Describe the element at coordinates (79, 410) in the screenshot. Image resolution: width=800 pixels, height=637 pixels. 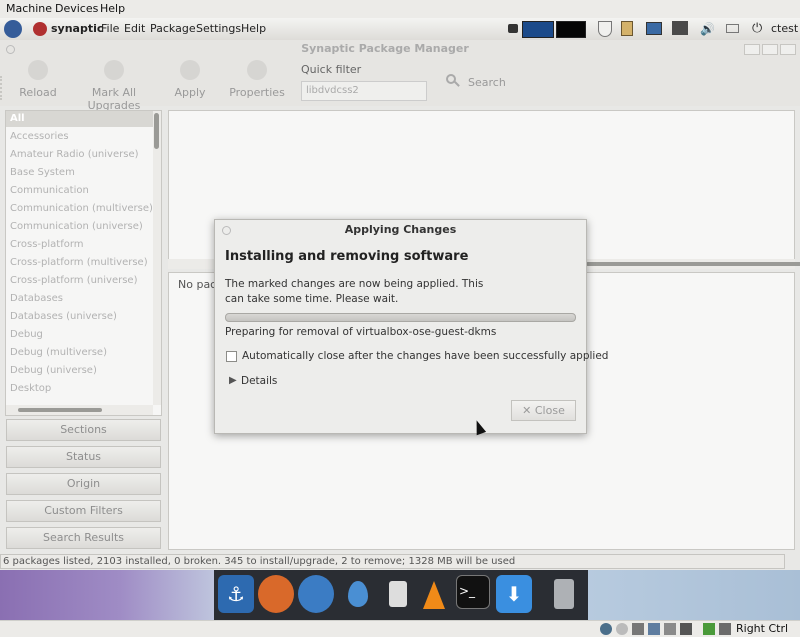
I see `sections-horizontal-scrollbar` at that location.